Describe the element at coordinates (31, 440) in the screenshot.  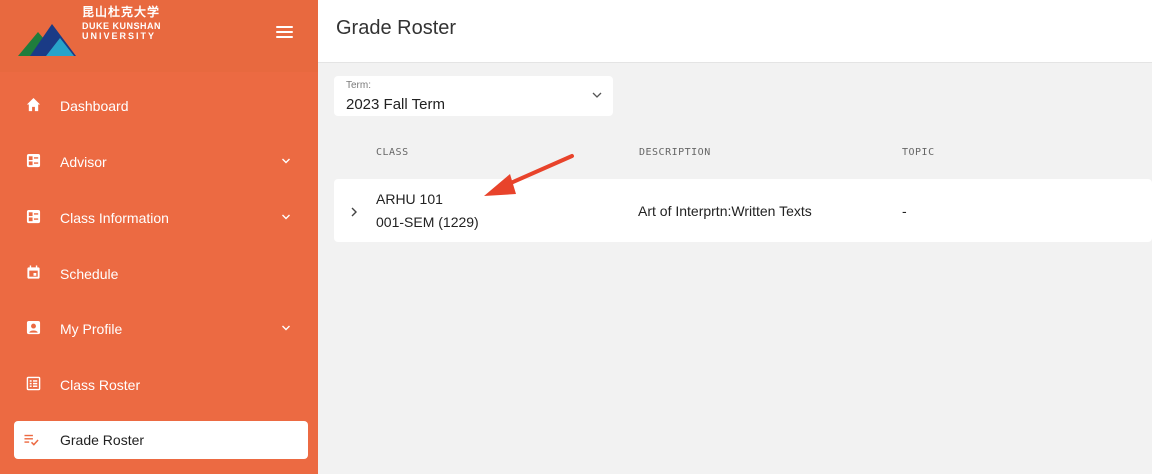
I see `grade-roster-icon` at that location.